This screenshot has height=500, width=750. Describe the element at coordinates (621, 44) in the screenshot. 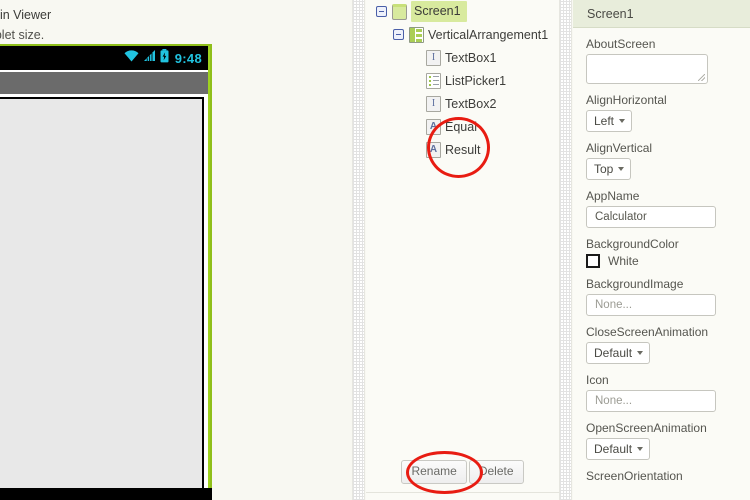

I see `property-label: AboutScreen` at that location.